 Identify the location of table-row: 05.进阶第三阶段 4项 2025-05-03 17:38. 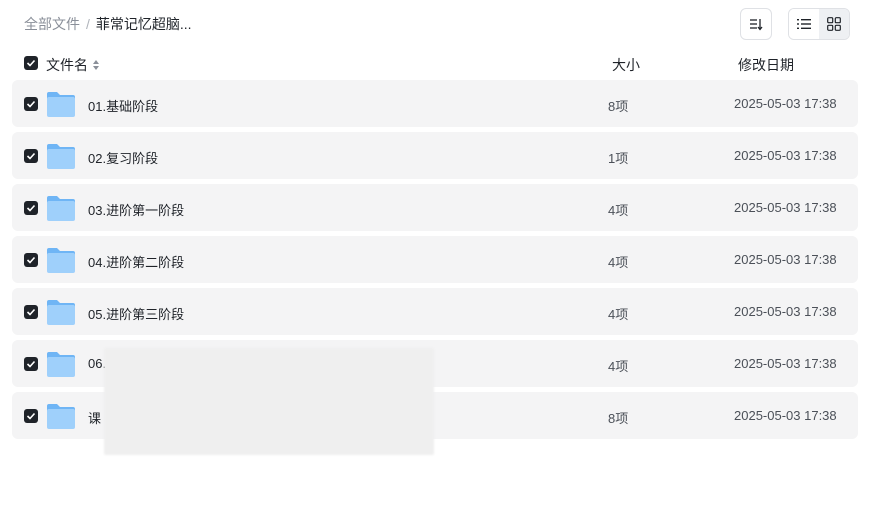
(435, 311).